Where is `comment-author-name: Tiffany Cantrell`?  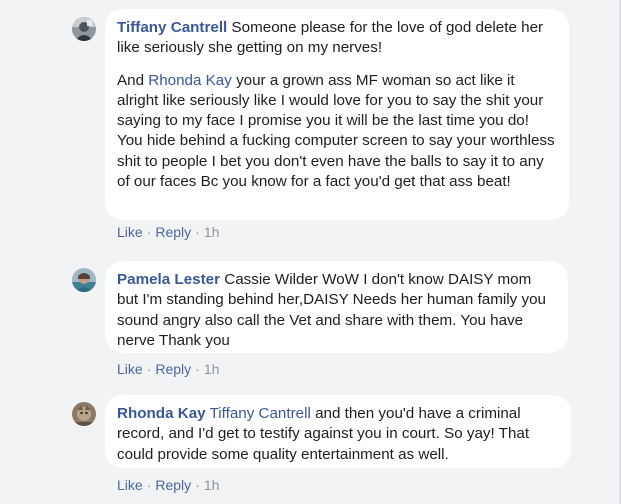
comment-author-name: Tiffany Cantrell is located at coordinates (172, 27).